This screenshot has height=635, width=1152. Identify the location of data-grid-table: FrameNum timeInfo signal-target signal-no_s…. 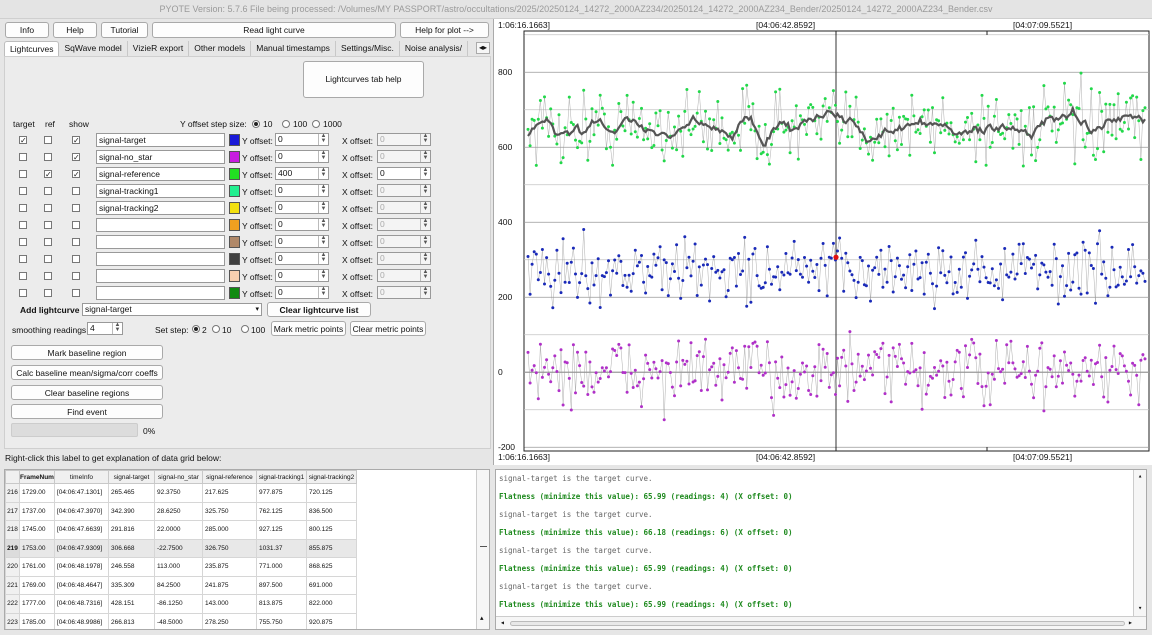
(181, 549).